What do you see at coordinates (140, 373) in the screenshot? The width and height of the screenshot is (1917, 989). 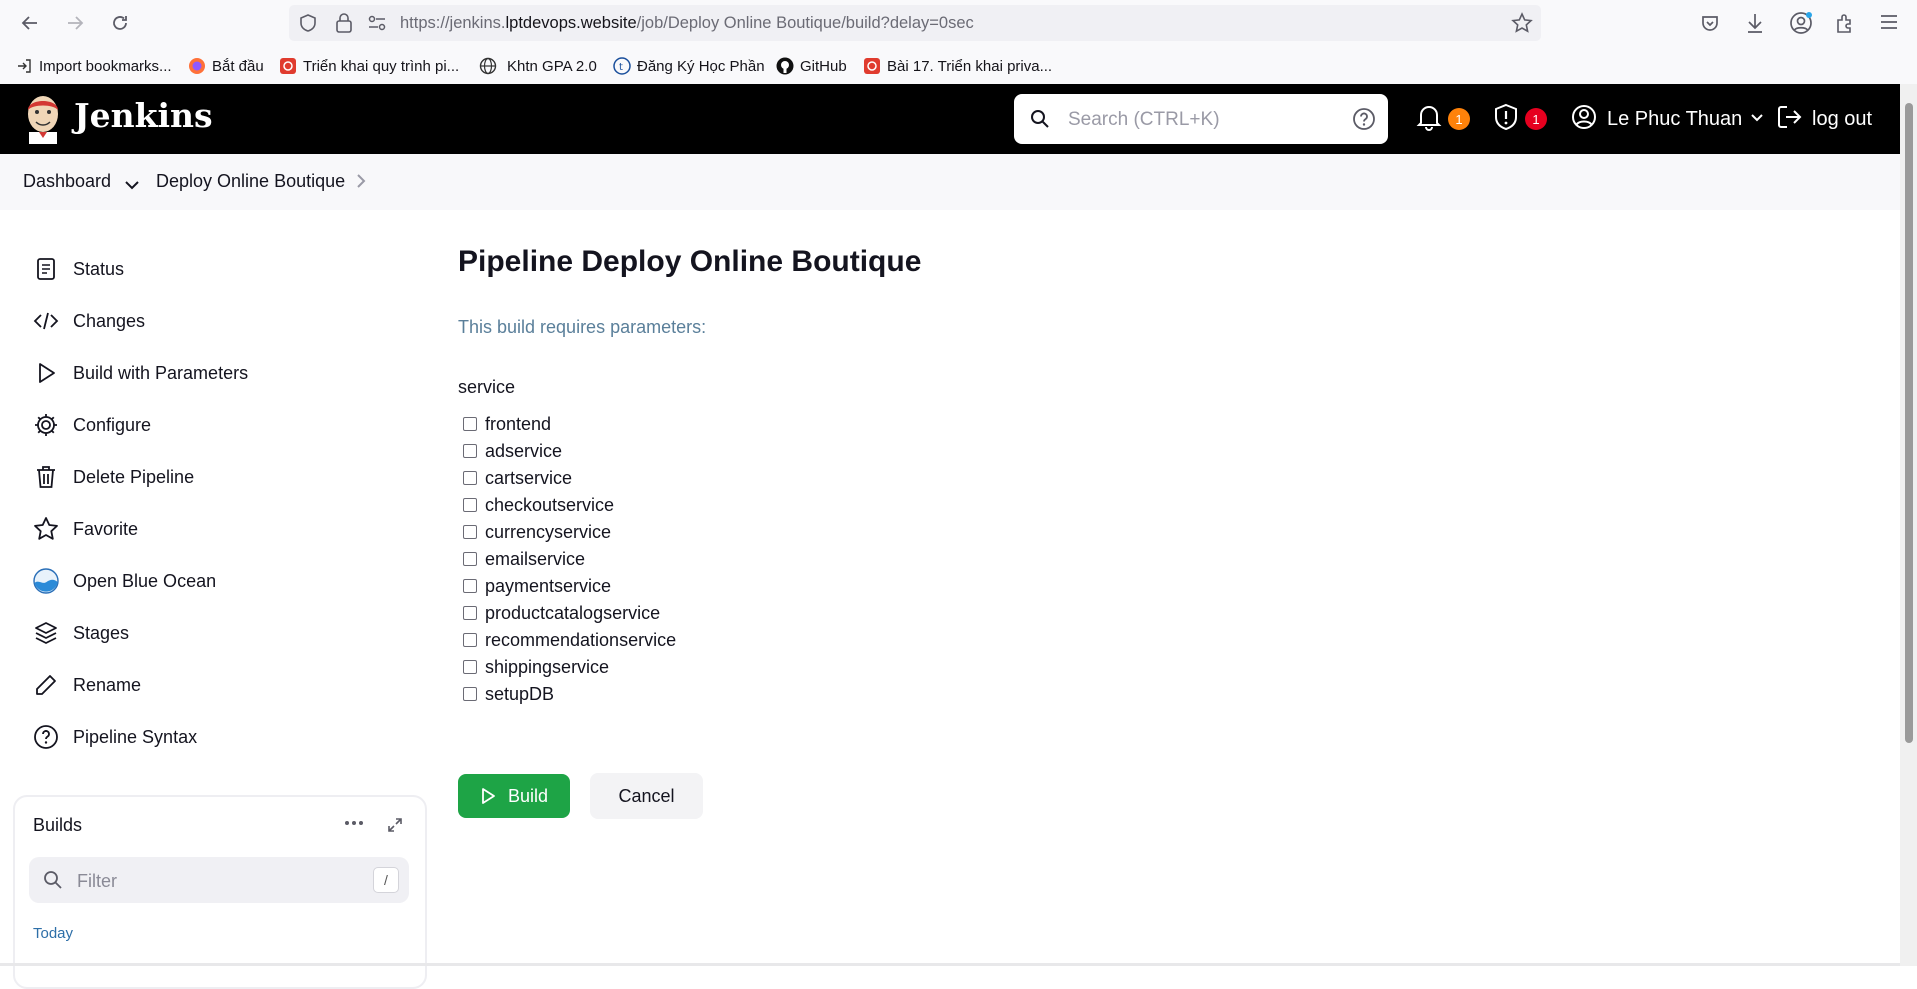 I see `sidebar-item-build-with-parameters: Build with Parameters` at bounding box center [140, 373].